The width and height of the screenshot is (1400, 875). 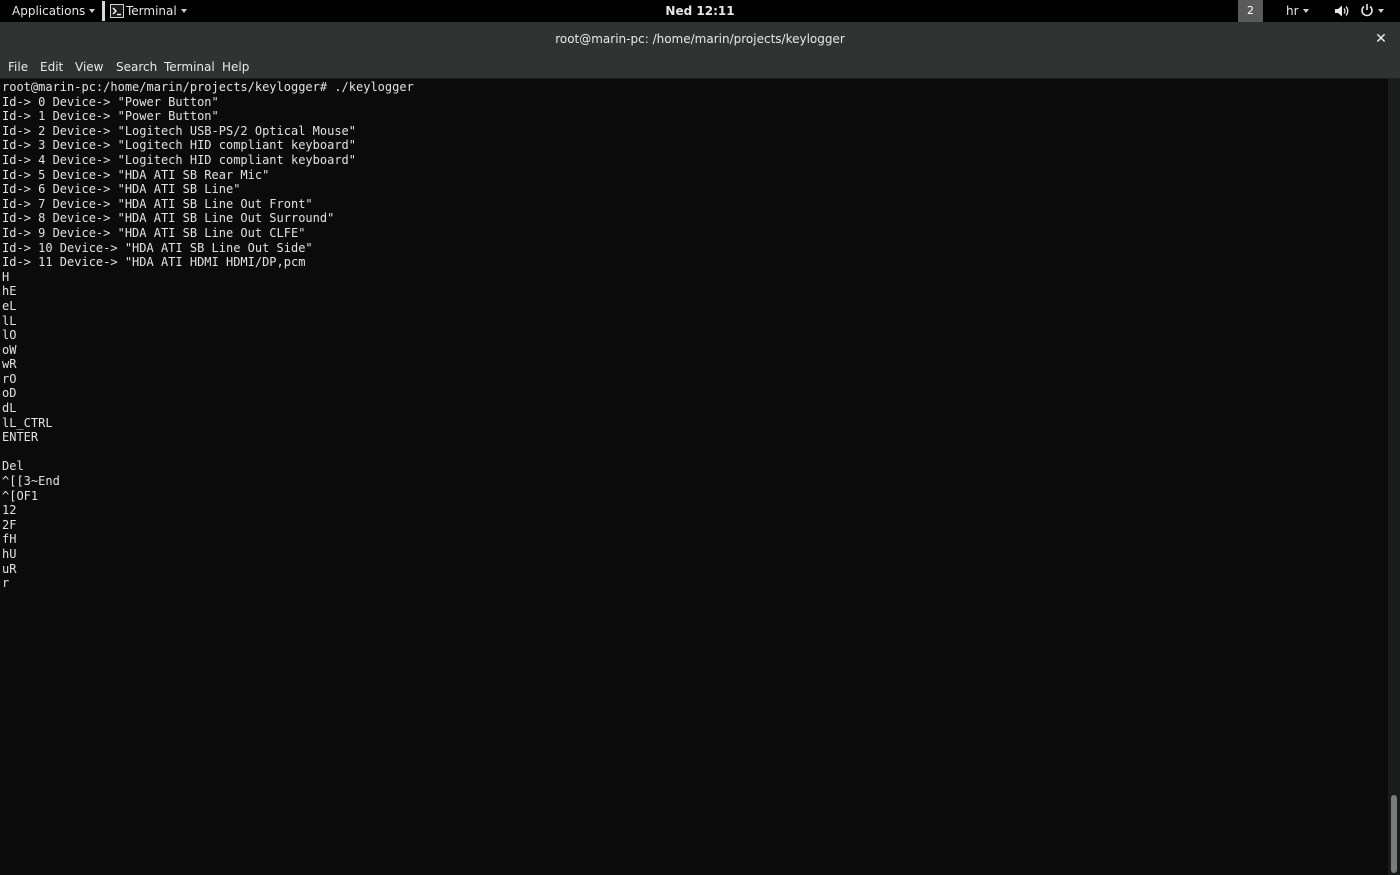 What do you see at coordinates (9, 568) in the screenshot?
I see `terminal-line: uR` at bounding box center [9, 568].